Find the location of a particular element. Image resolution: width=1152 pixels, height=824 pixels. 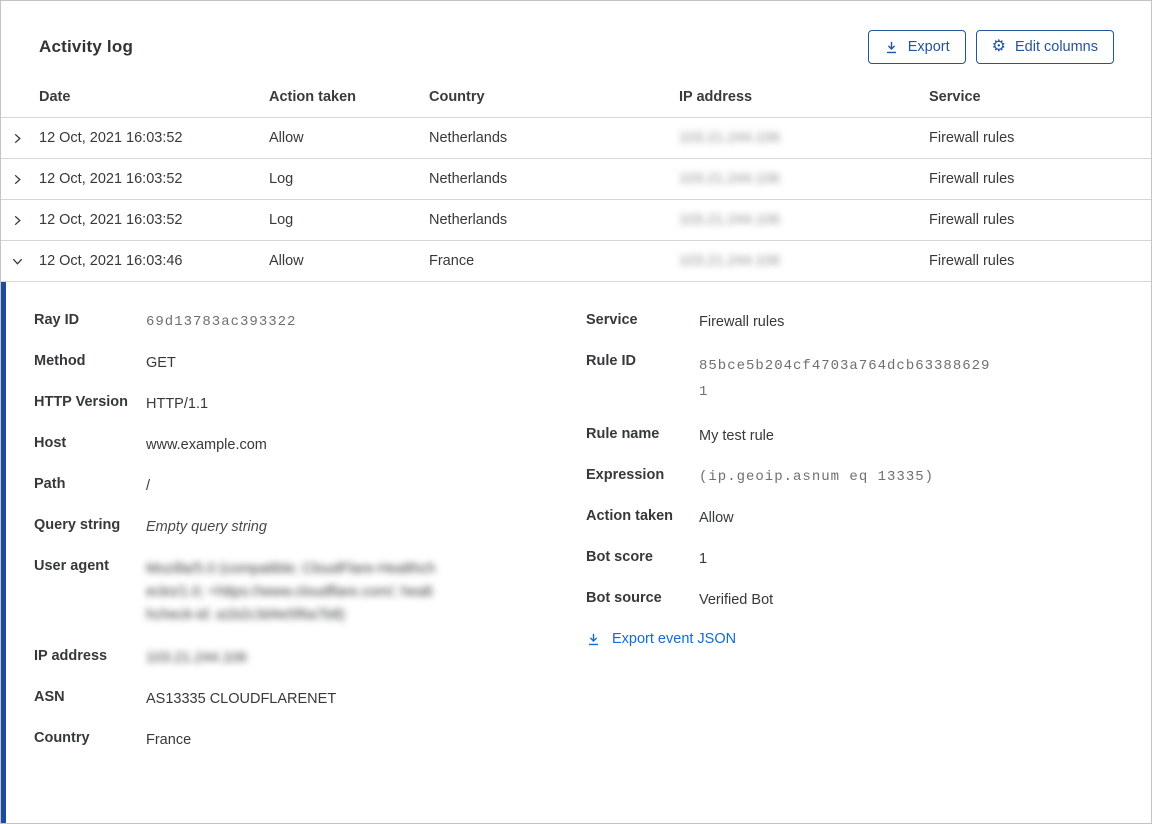

field-label: Action taken is located at coordinates (630, 516).